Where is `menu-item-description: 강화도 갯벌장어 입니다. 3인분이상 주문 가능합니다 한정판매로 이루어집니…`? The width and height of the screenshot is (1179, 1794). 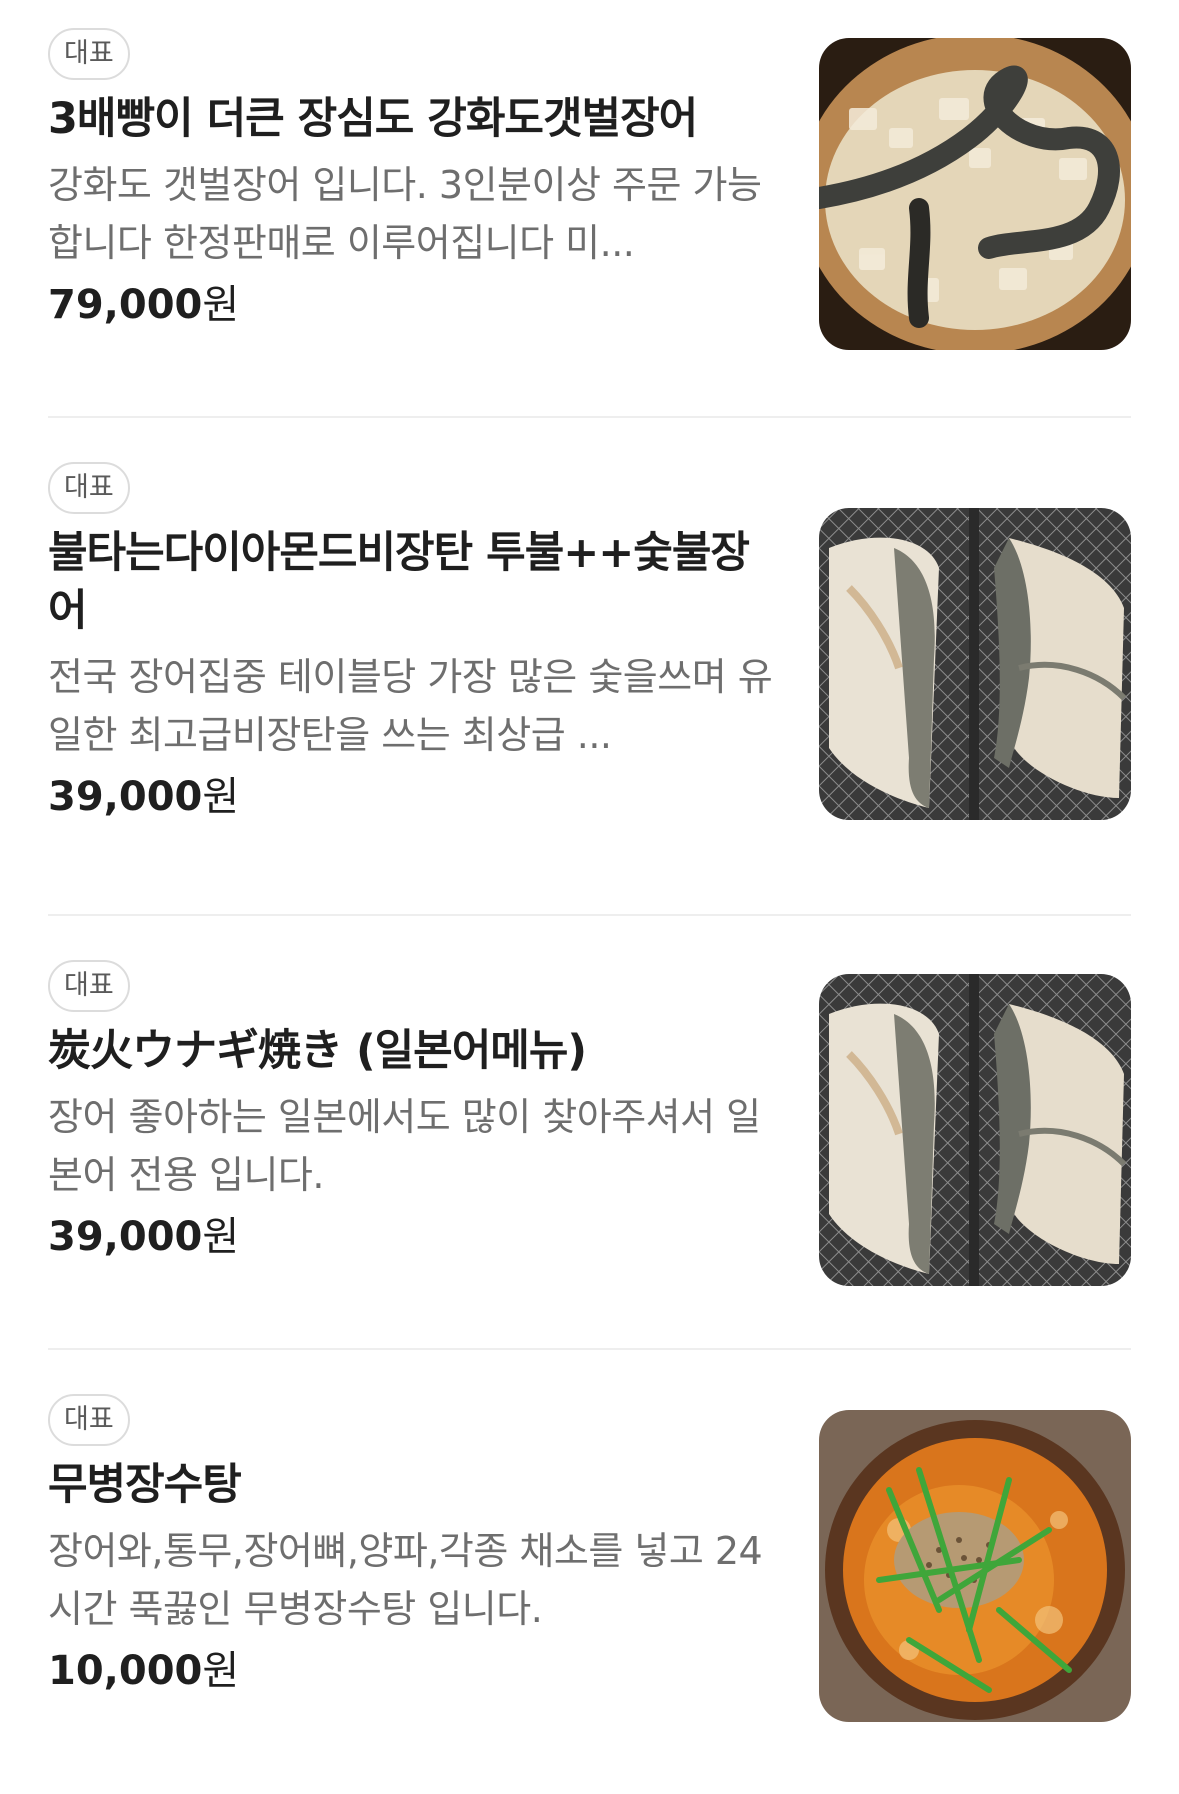 menu-item-description: 강화도 갯벌장어 입니다. 3인분이상 주문 가능합니다 한정판매로 이루어집니… is located at coordinates (405, 214).